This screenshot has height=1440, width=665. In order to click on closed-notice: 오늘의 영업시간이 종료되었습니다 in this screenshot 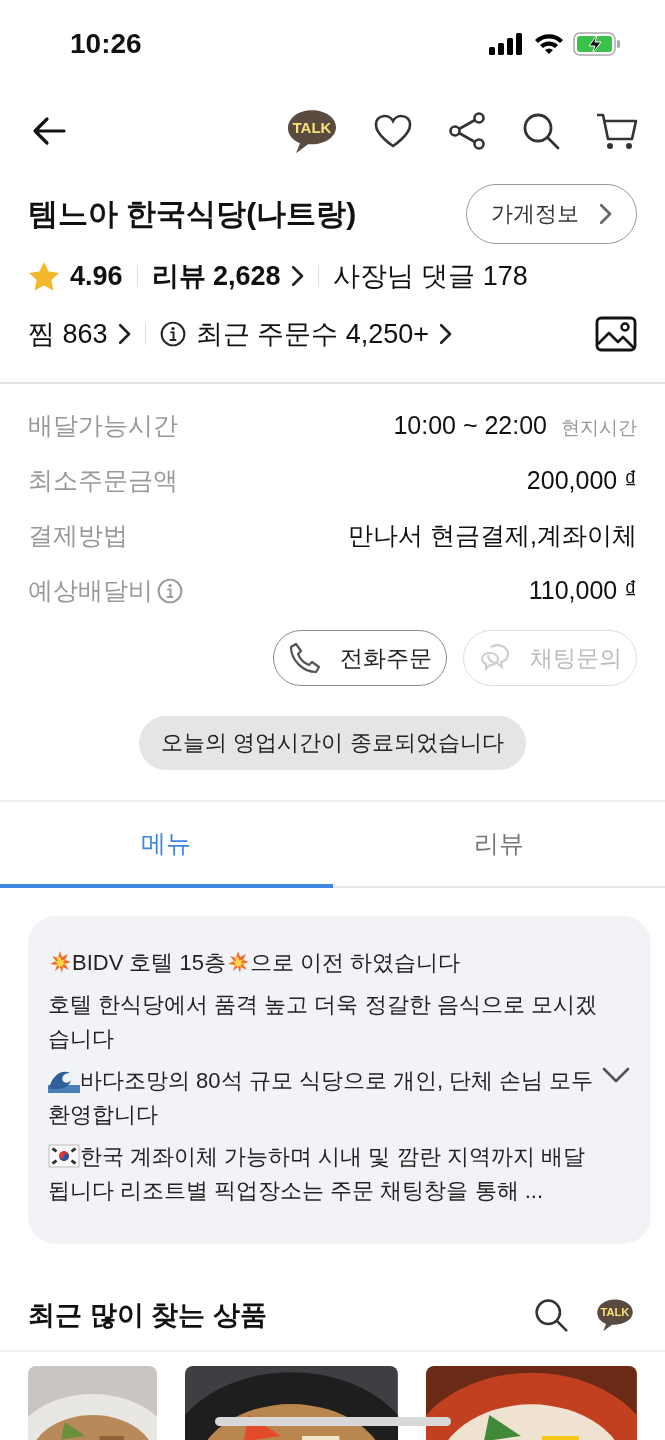, I will do `click(332, 743)`.